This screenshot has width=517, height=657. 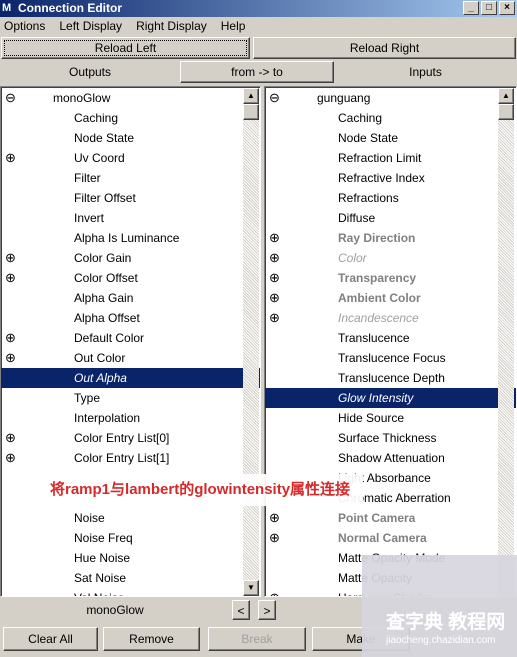 What do you see at coordinates (130, 518) in the screenshot?
I see `list-item: Noise` at bounding box center [130, 518].